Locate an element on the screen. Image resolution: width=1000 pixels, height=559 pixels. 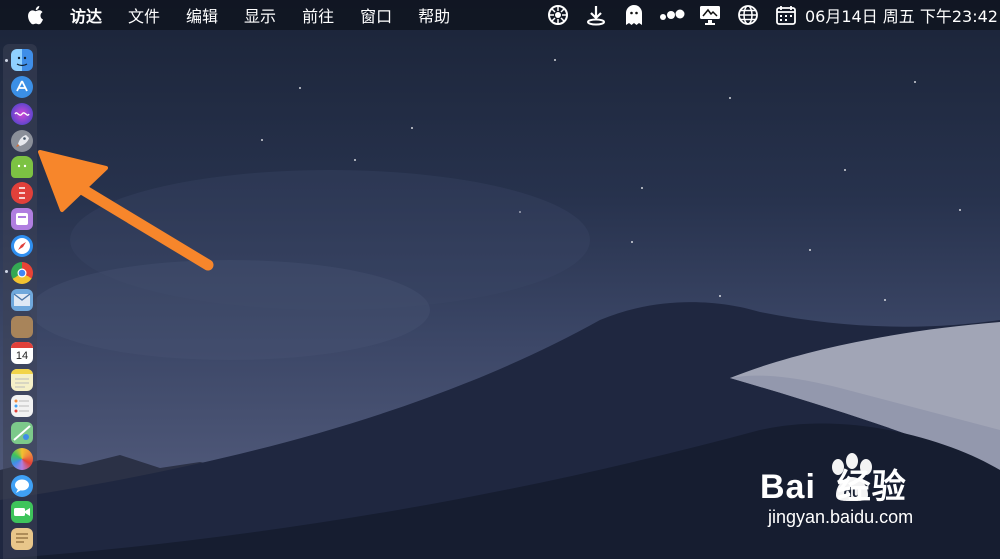
purple-app-icon is located at coordinates (22, 219).